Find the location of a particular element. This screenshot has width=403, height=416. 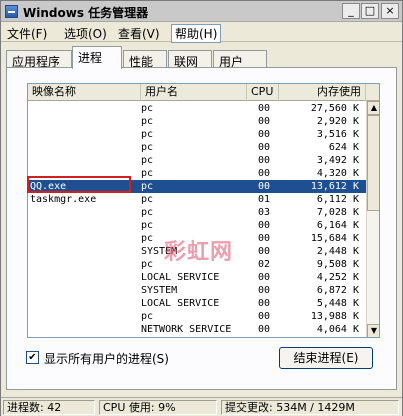

process-memory: 624 K is located at coordinates (343, 147).